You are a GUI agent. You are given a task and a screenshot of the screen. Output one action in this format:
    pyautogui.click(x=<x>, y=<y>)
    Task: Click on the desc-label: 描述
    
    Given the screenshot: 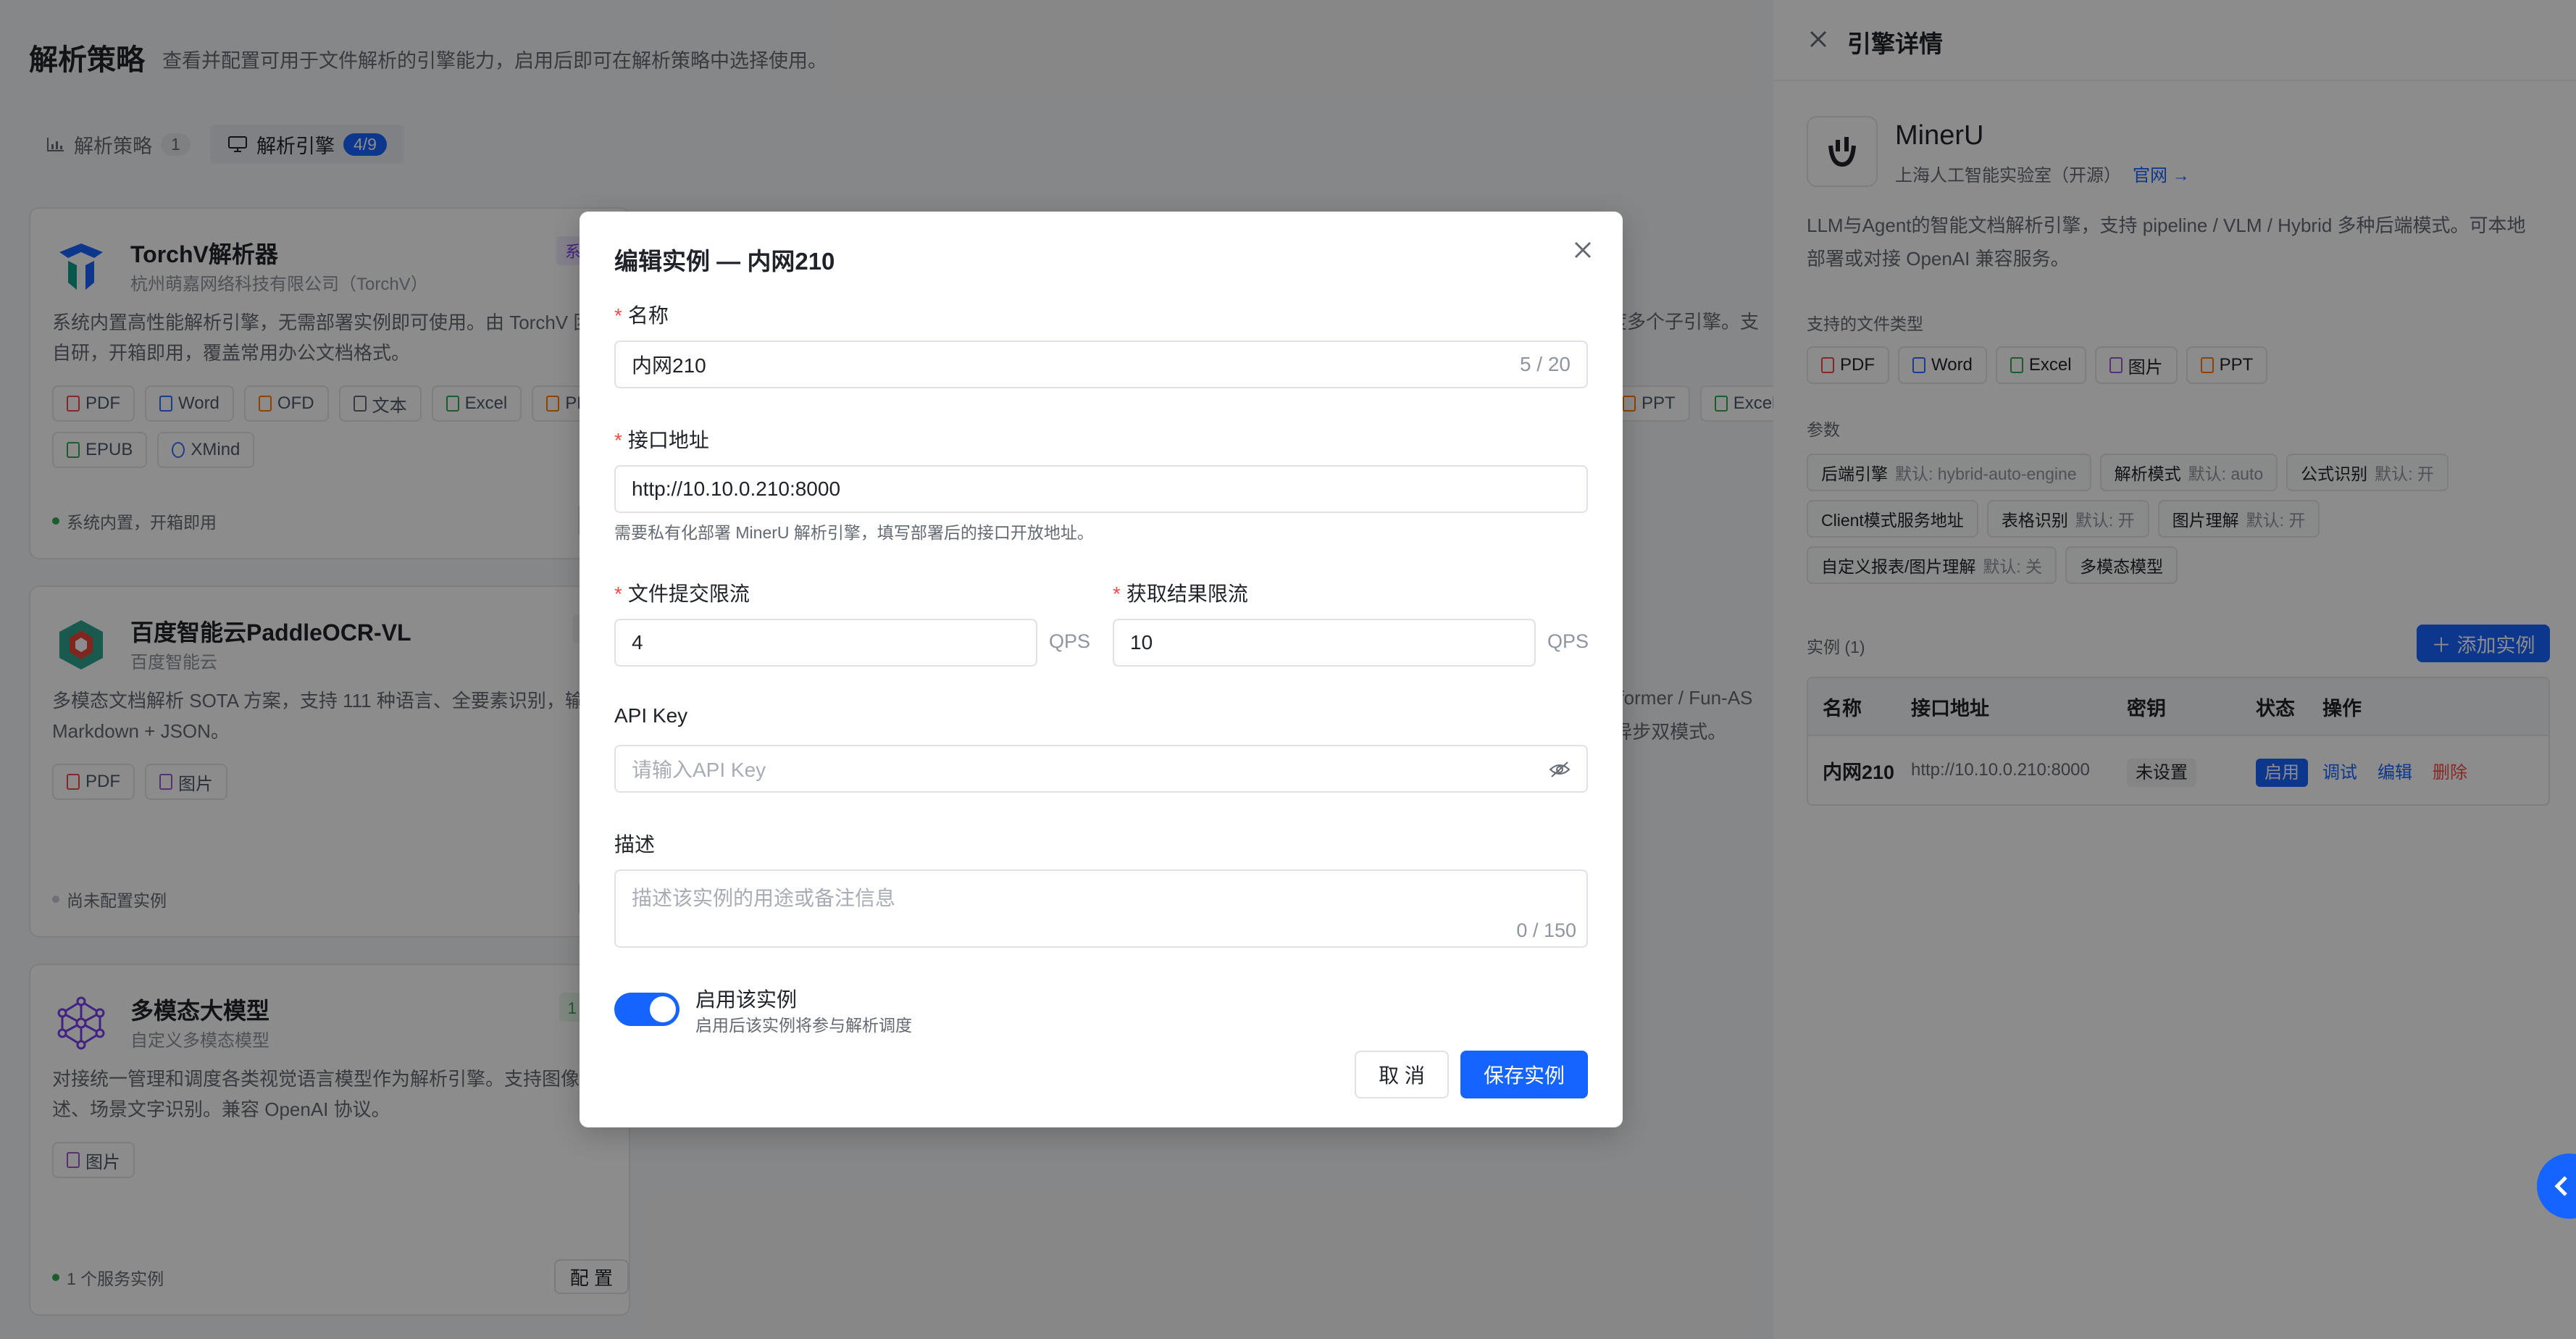 What is the action you would take?
    pyautogui.click(x=635, y=844)
    